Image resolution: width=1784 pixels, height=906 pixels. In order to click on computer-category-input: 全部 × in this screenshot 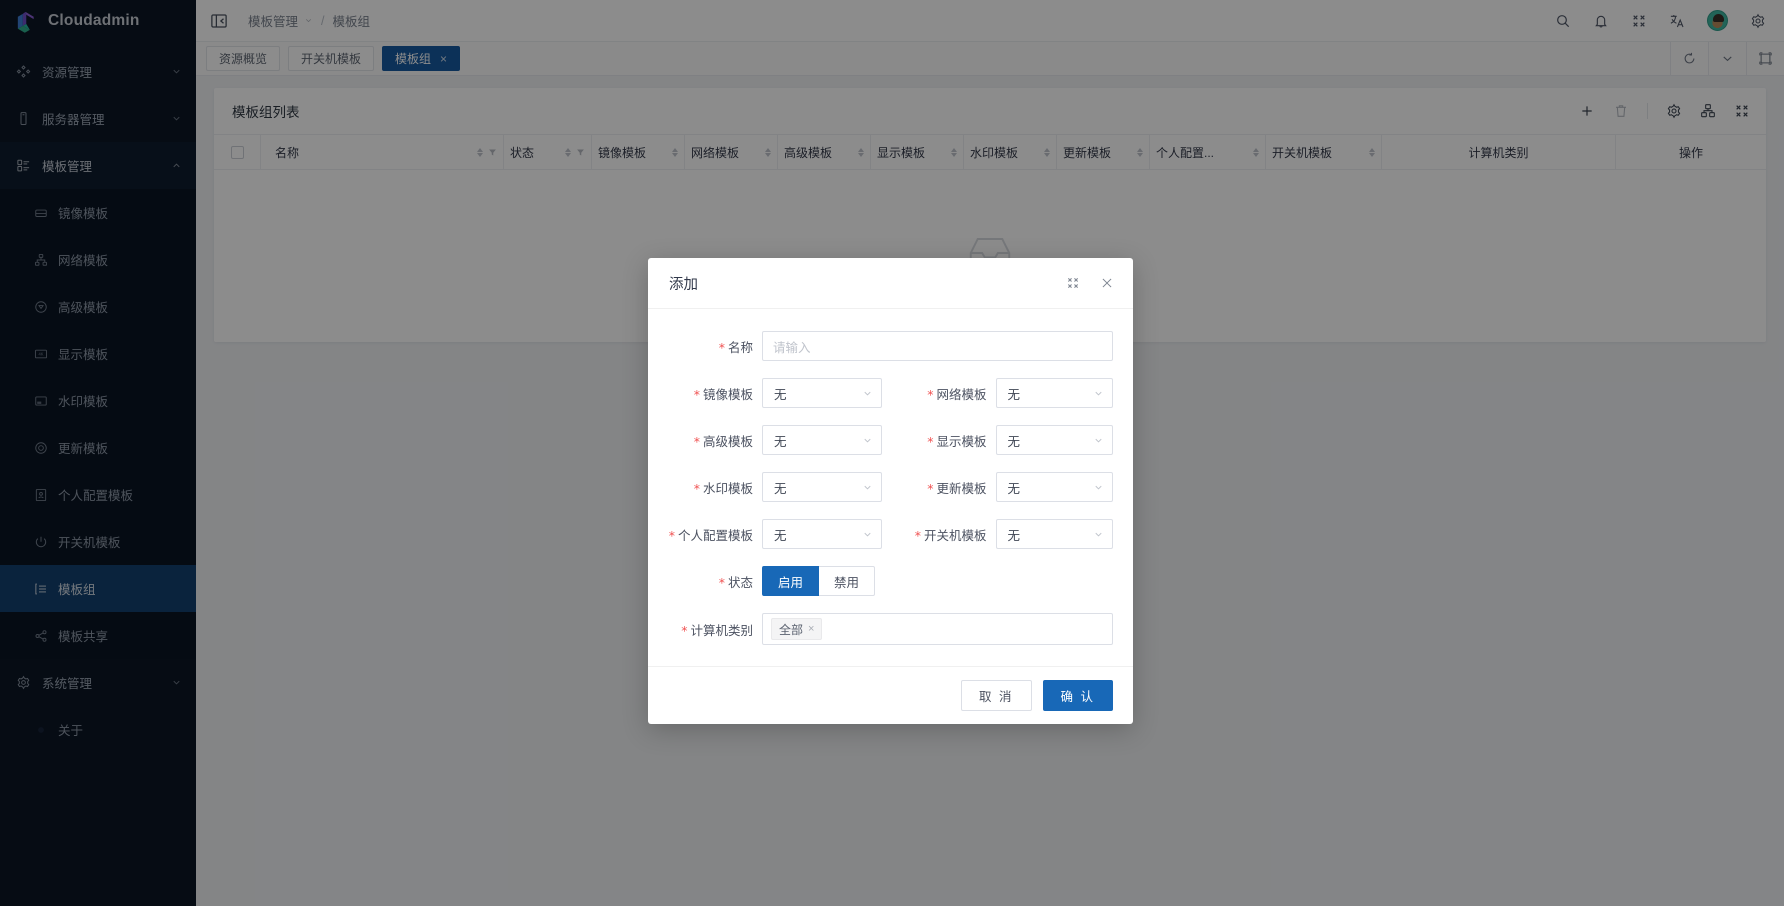, I will do `click(937, 629)`.